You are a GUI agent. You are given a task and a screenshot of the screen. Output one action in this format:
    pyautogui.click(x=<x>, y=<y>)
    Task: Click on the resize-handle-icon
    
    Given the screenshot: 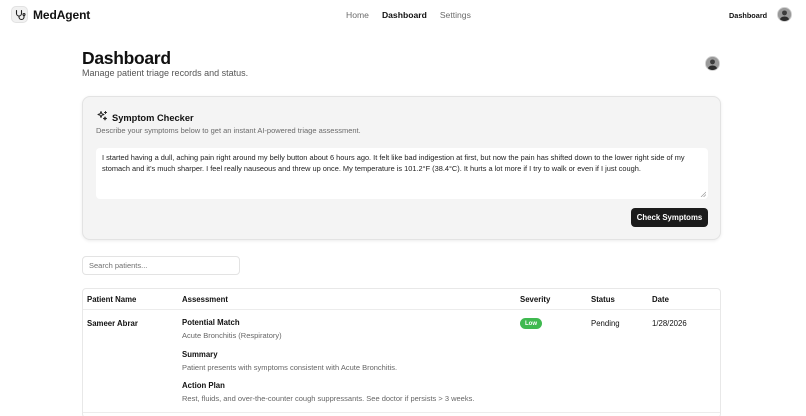 What is the action you would take?
    pyautogui.click(x=703, y=194)
    